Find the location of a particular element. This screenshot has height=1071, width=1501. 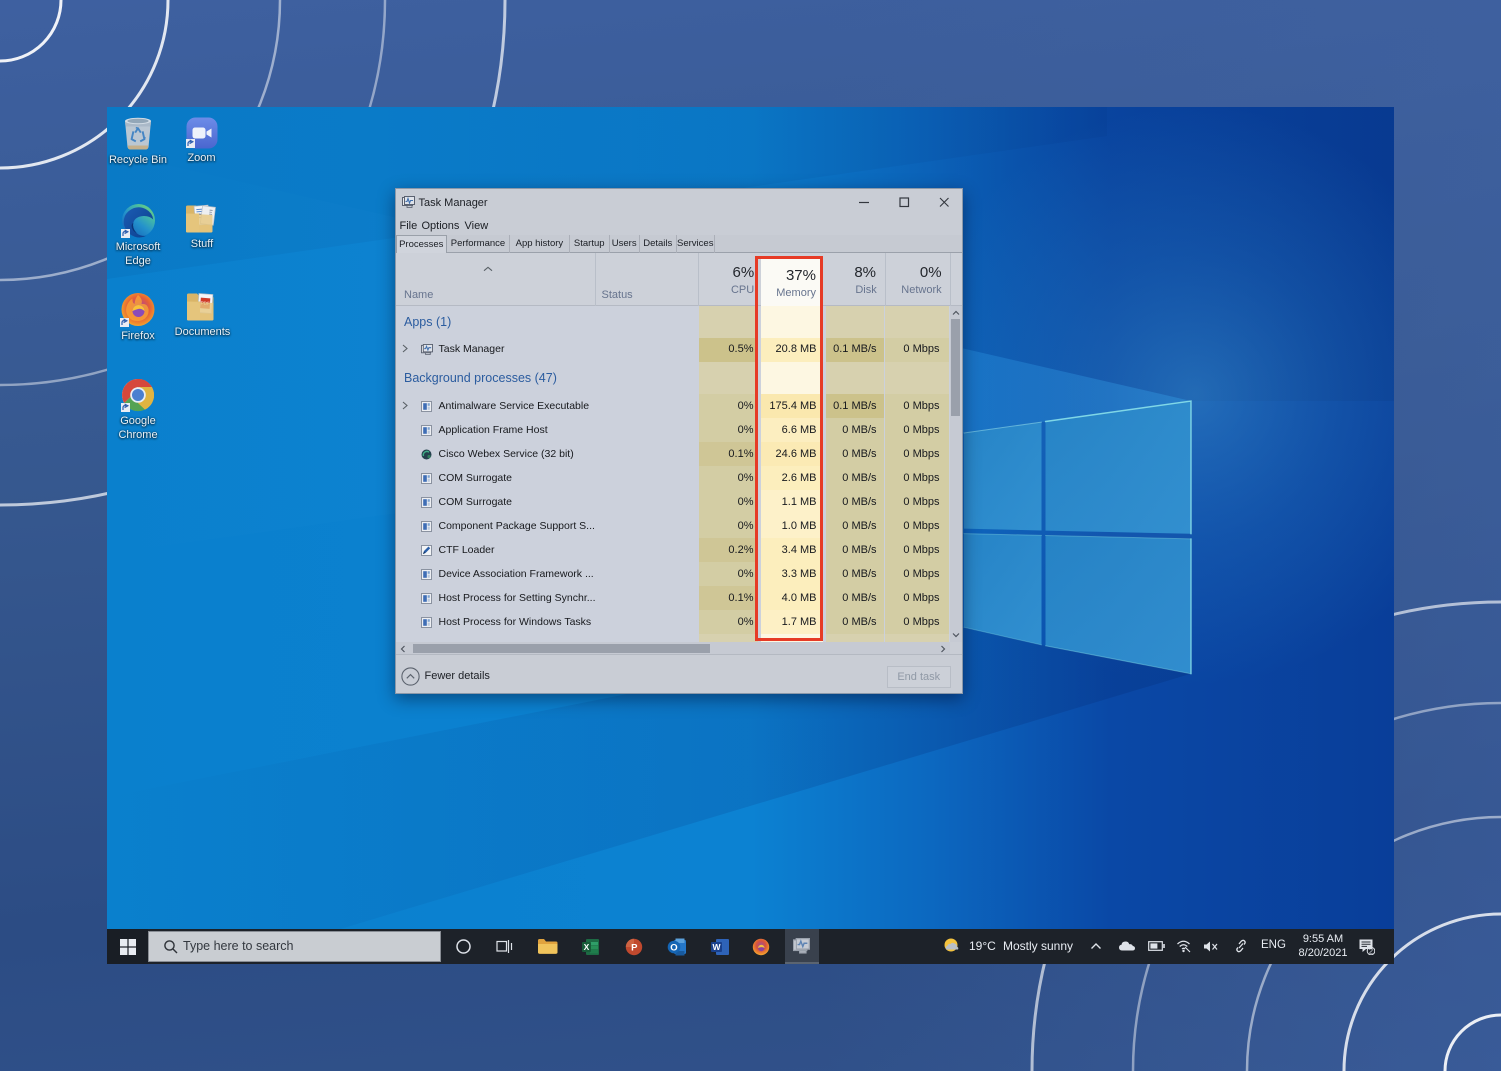

svg-text: O is located at coordinates (673, 947).